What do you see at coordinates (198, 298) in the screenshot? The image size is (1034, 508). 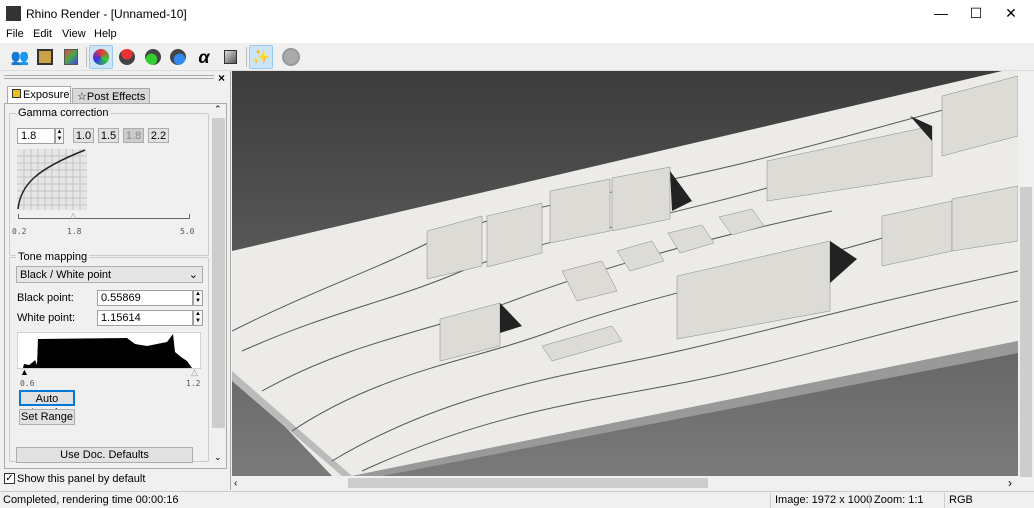 I see `black-point-spinner: ▲ ▼` at bounding box center [198, 298].